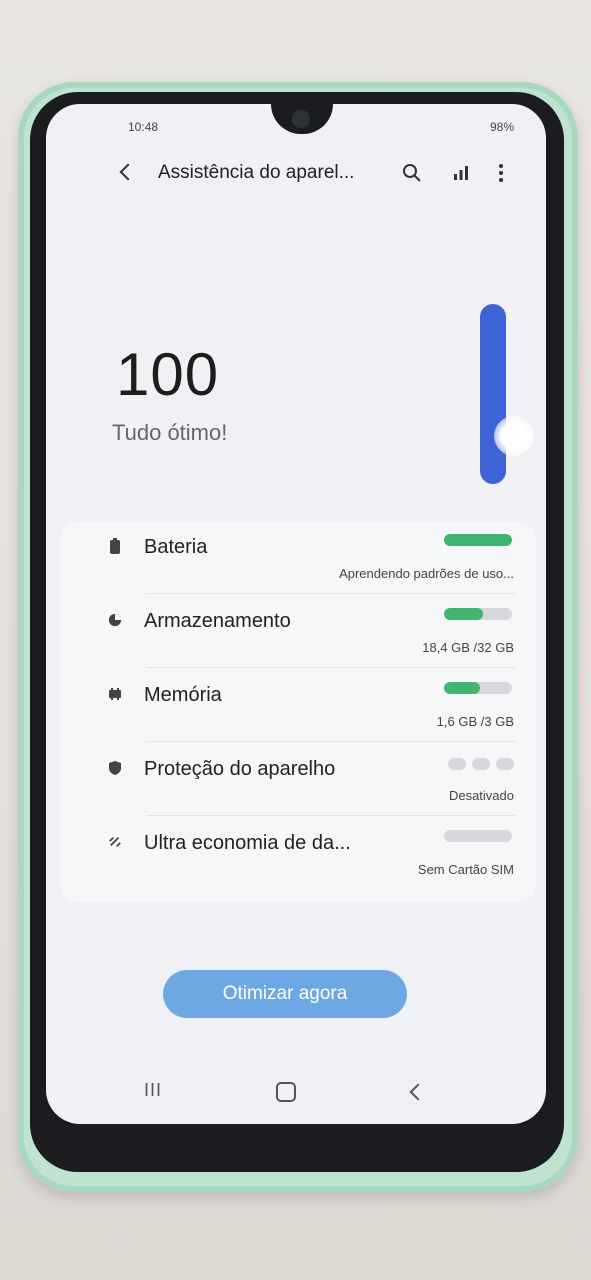 The height and width of the screenshot is (1280, 591). What do you see at coordinates (298, 706) in the screenshot?
I see `item-memory: Memória 1,6 GB /3 GB` at bounding box center [298, 706].